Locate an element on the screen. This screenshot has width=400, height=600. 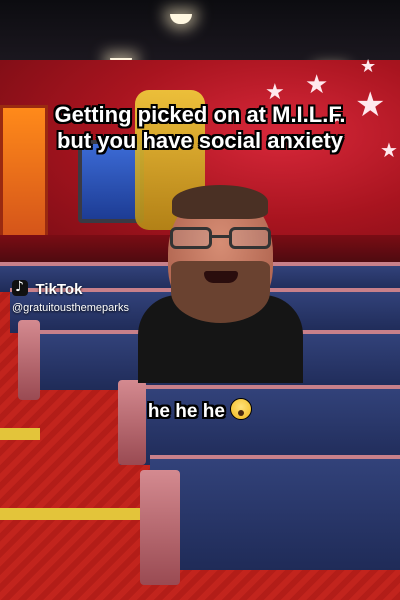
bottom-caption-line: he he he is located at coordinates (200, 410).